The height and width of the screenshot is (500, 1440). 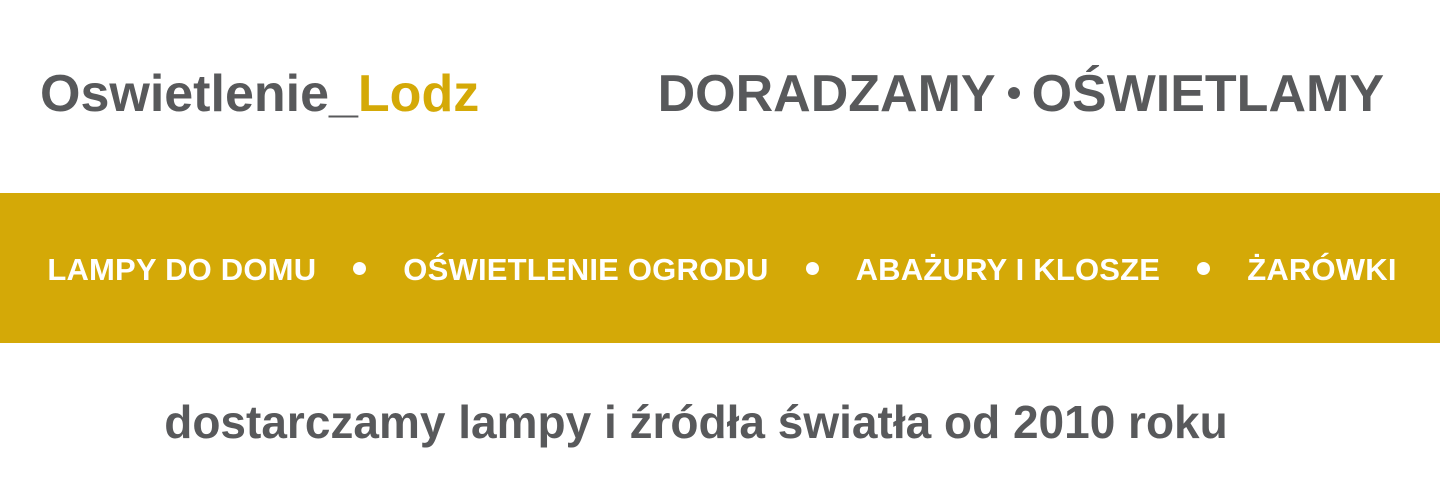 What do you see at coordinates (826, 94) in the screenshot?
I see `tagline-left: DORADZAMY` at bounding box center [826, 94].